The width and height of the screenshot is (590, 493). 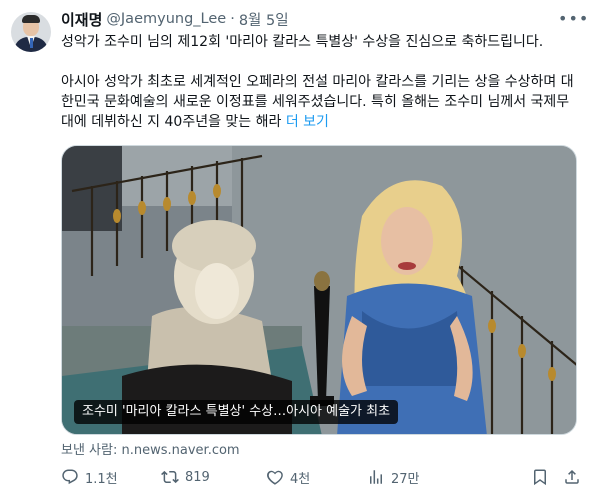 What do you see at coordinates (89, 450) in the screenshot?
I see `source-label: 보낸 사람:` at bounding box center [89, 450].